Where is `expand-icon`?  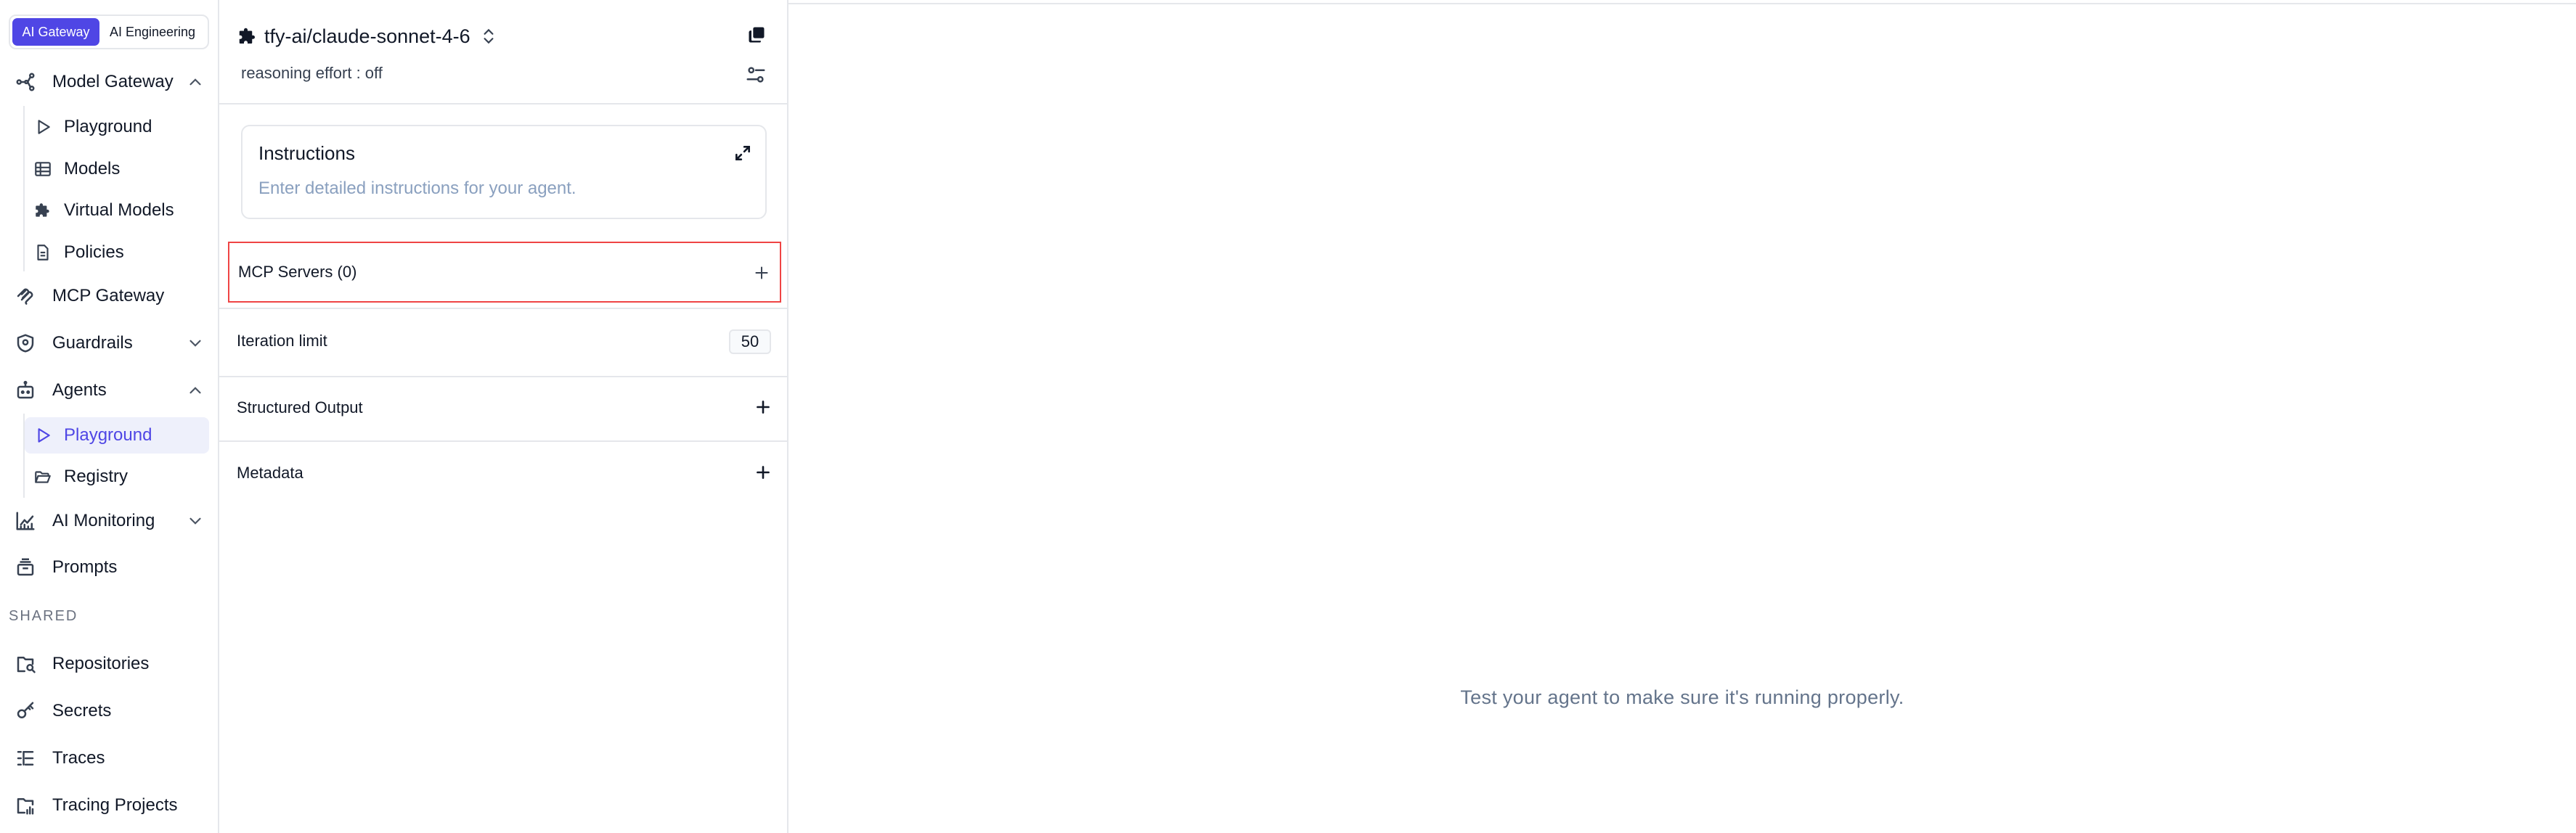 expand-icon is located at coordinates (742, 153).